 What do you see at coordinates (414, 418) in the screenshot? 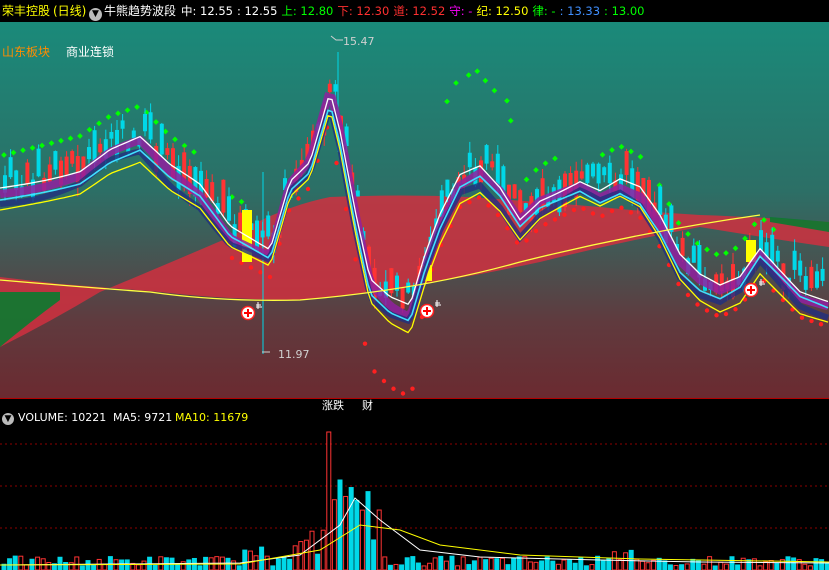
I see `volume-header: ▼ VOLUME: 10221 MA5: 9721 MA10: 11679` at bounding box center [414, 418].